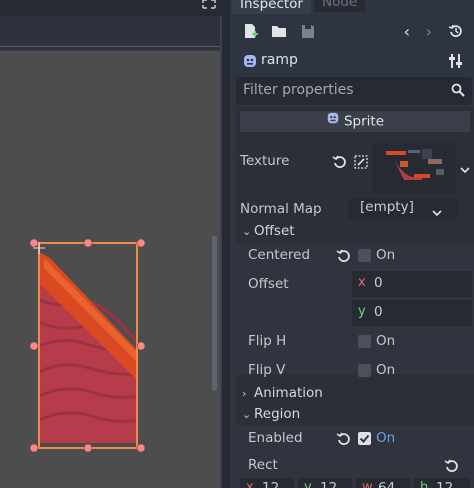  What do you see at coordinates (378, 283) in the screenshot?
I see `offset-x-value: 0` at bounding box center [378, 283].